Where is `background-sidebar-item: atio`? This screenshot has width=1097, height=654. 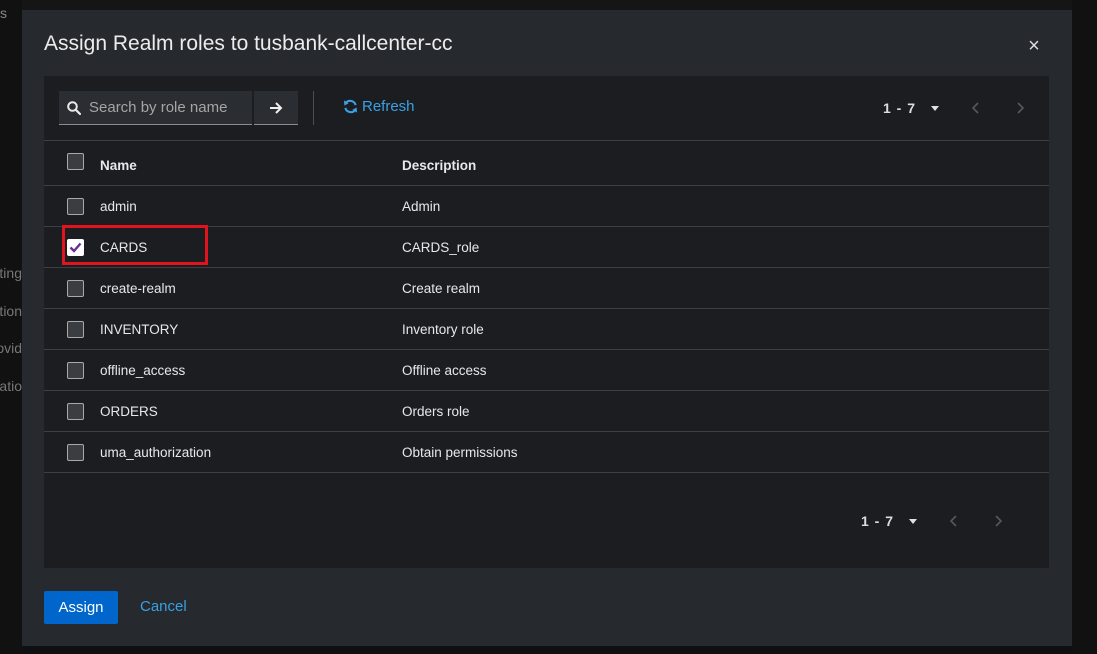
background-sidebar-item: atio is located at coordinates (11, 386).